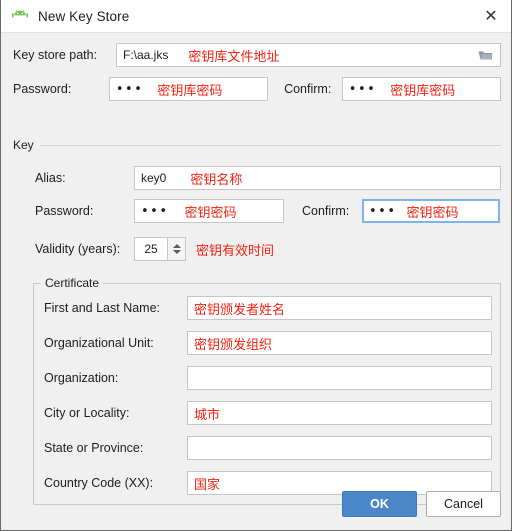  What do you see at coordinates (87, 413) in the screenshot?
I see `cert-city-label: City or Locality:` at bounding box center [87, 413].